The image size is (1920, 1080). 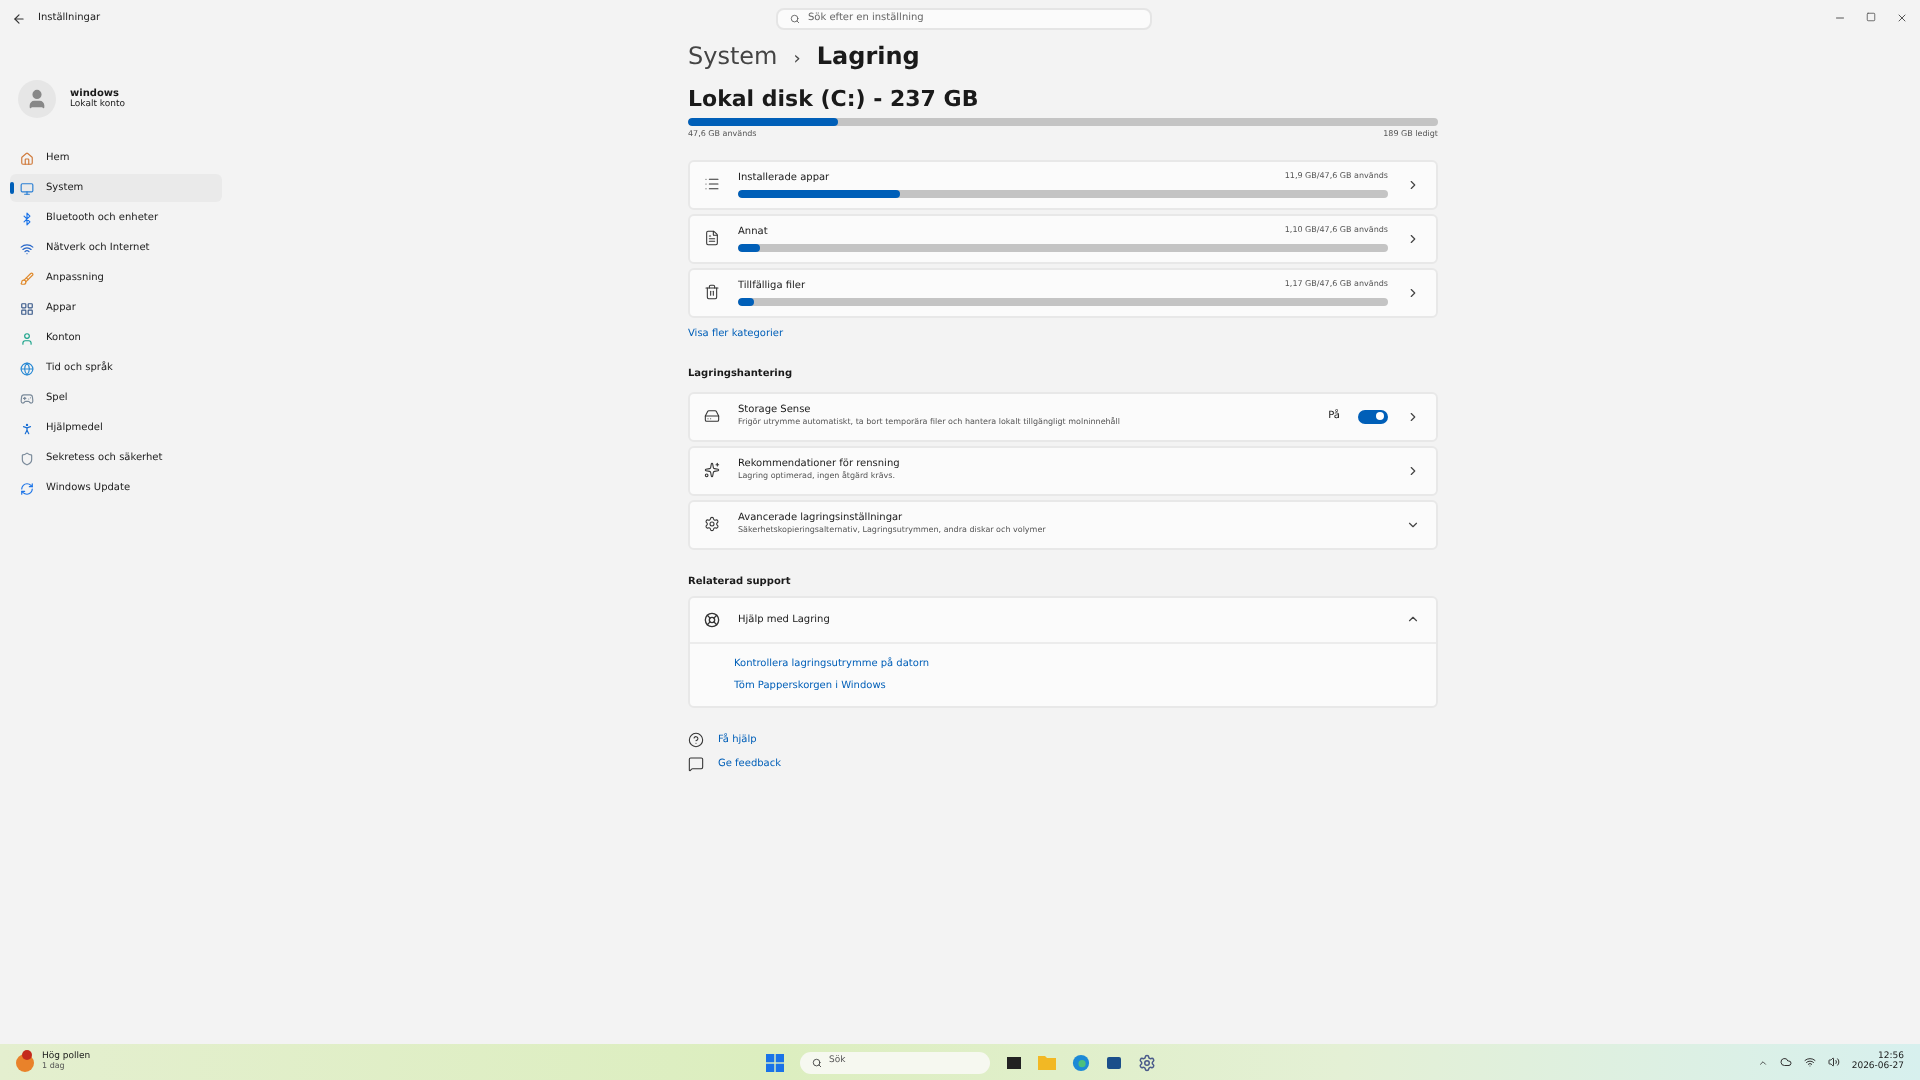 What do you see at coordinates (27, 218) in the screenshot?
I see `bluetooth-icon` at bounding box center [27, 218].